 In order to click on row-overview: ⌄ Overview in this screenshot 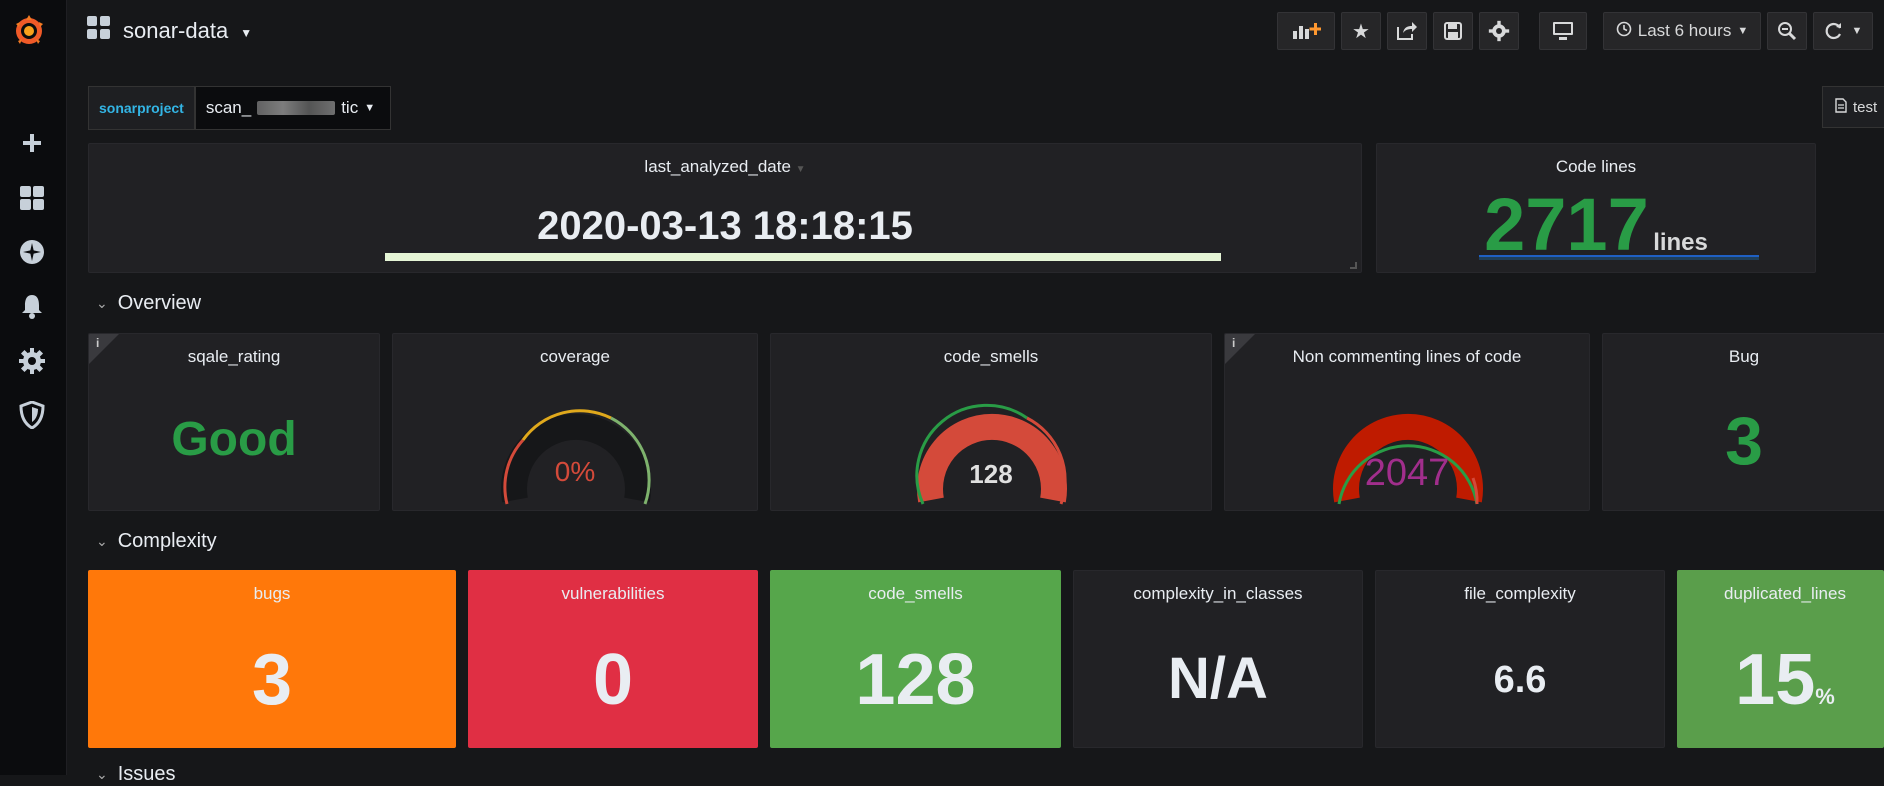, I will do `click(148, 303)`.